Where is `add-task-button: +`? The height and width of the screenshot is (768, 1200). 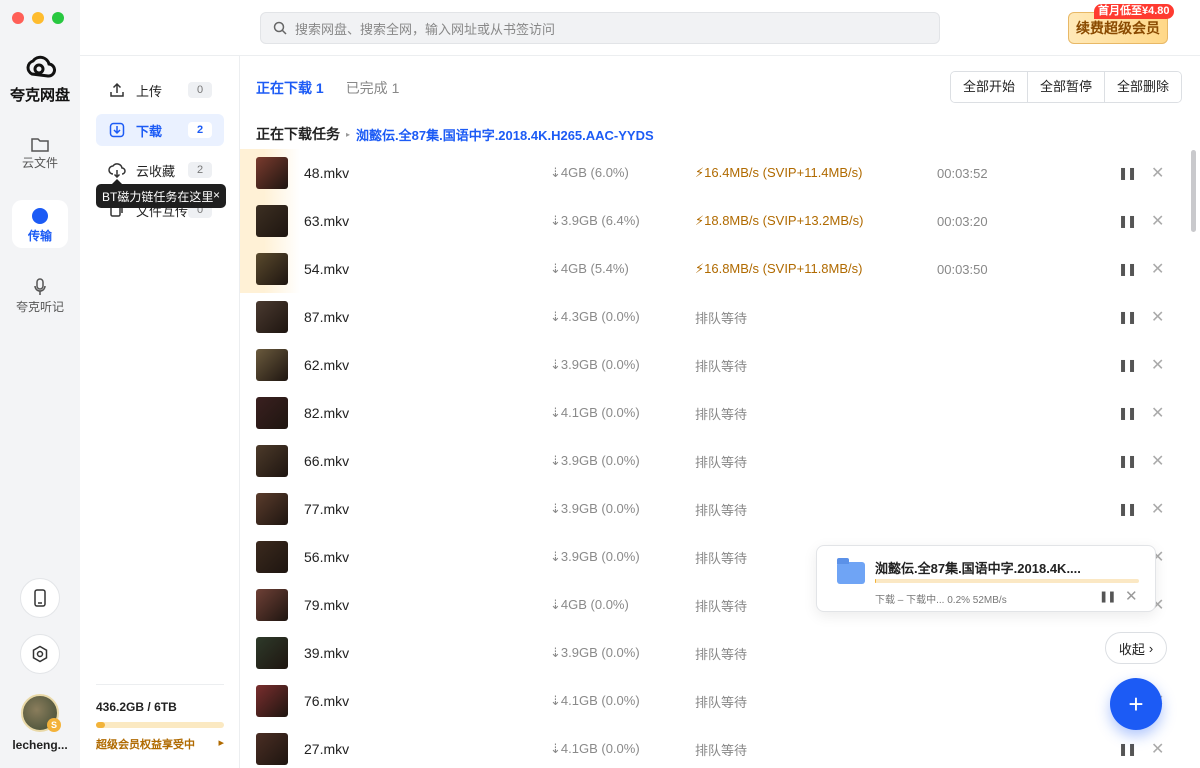
add-task-button: + is located at coordinates (1136, 704).